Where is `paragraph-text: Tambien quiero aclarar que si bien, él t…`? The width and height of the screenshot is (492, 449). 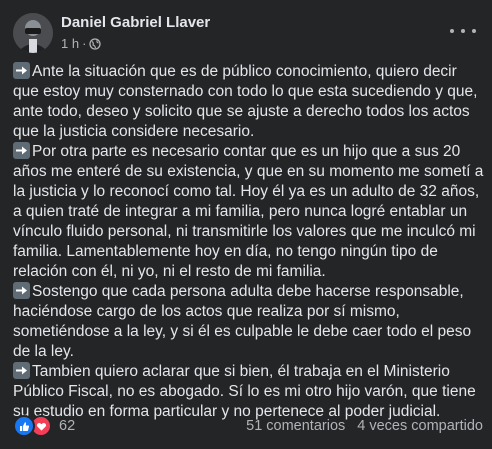
paragraph-text: Tambien quiero aclarar que si bien, él t… is located at coordinates (244, 391).